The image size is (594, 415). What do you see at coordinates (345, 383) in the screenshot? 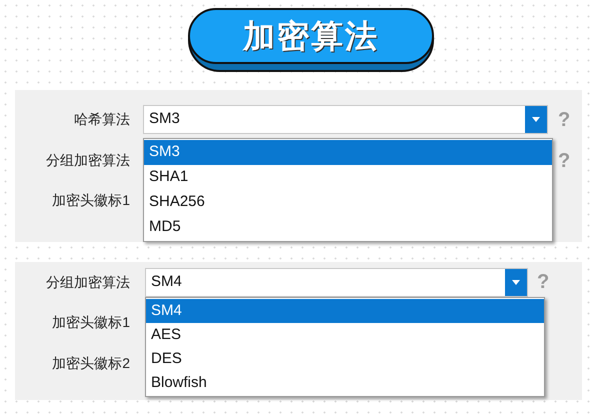
I see `dropdown-option: Blowfish` at bounding box center [345, 383].